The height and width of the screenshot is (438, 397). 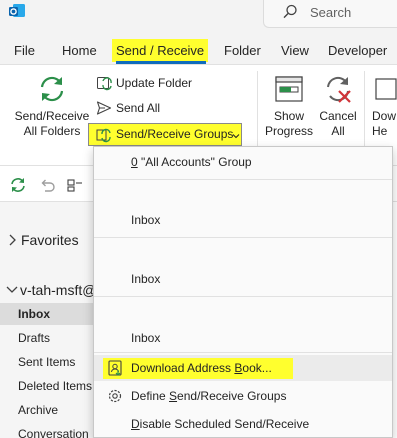 What do you see at coordinates (50, 240) in the screenshot?
I see `favorites-label: Favorites` at bounding box center [50, 240].